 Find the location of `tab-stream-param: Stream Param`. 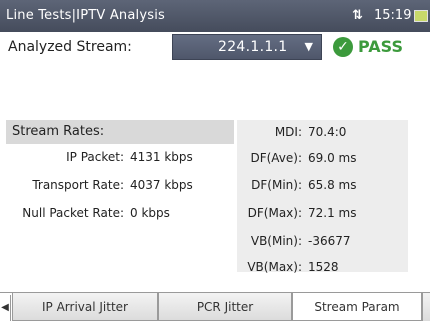

tab-stream-param: Stream Param is located at coordinates (357, 307).